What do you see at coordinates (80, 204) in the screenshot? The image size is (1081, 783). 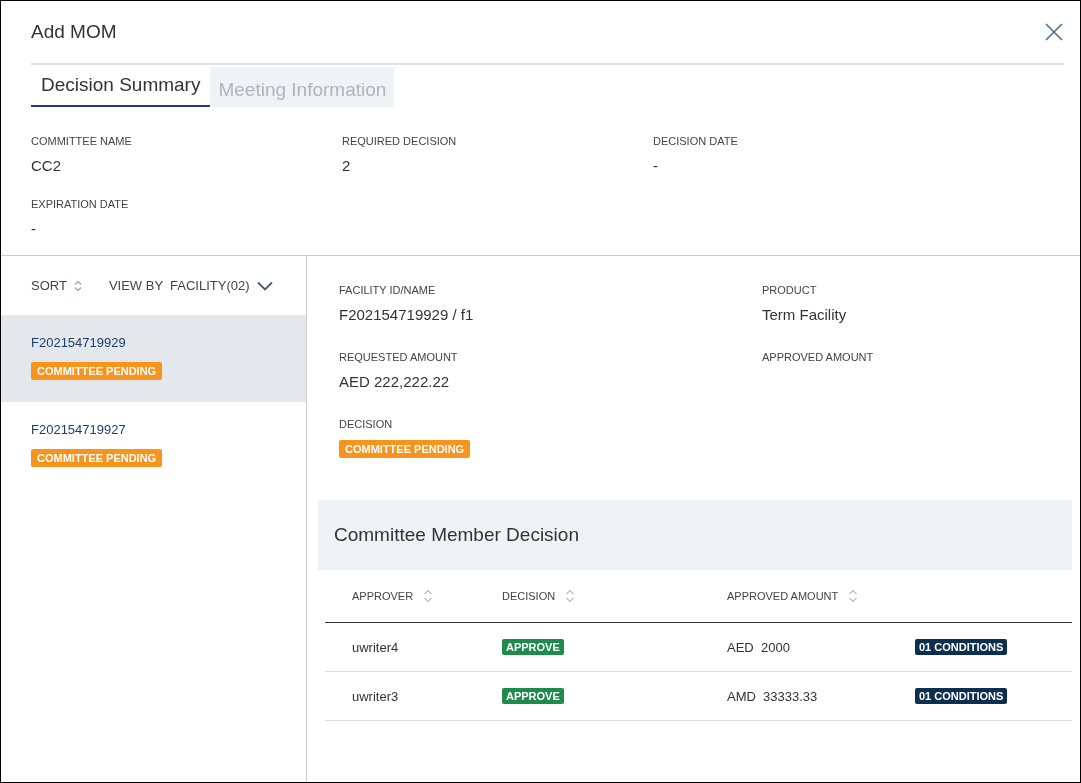 I see `field-label: EXPIRATION DATE` at bounding box center [80, 204].